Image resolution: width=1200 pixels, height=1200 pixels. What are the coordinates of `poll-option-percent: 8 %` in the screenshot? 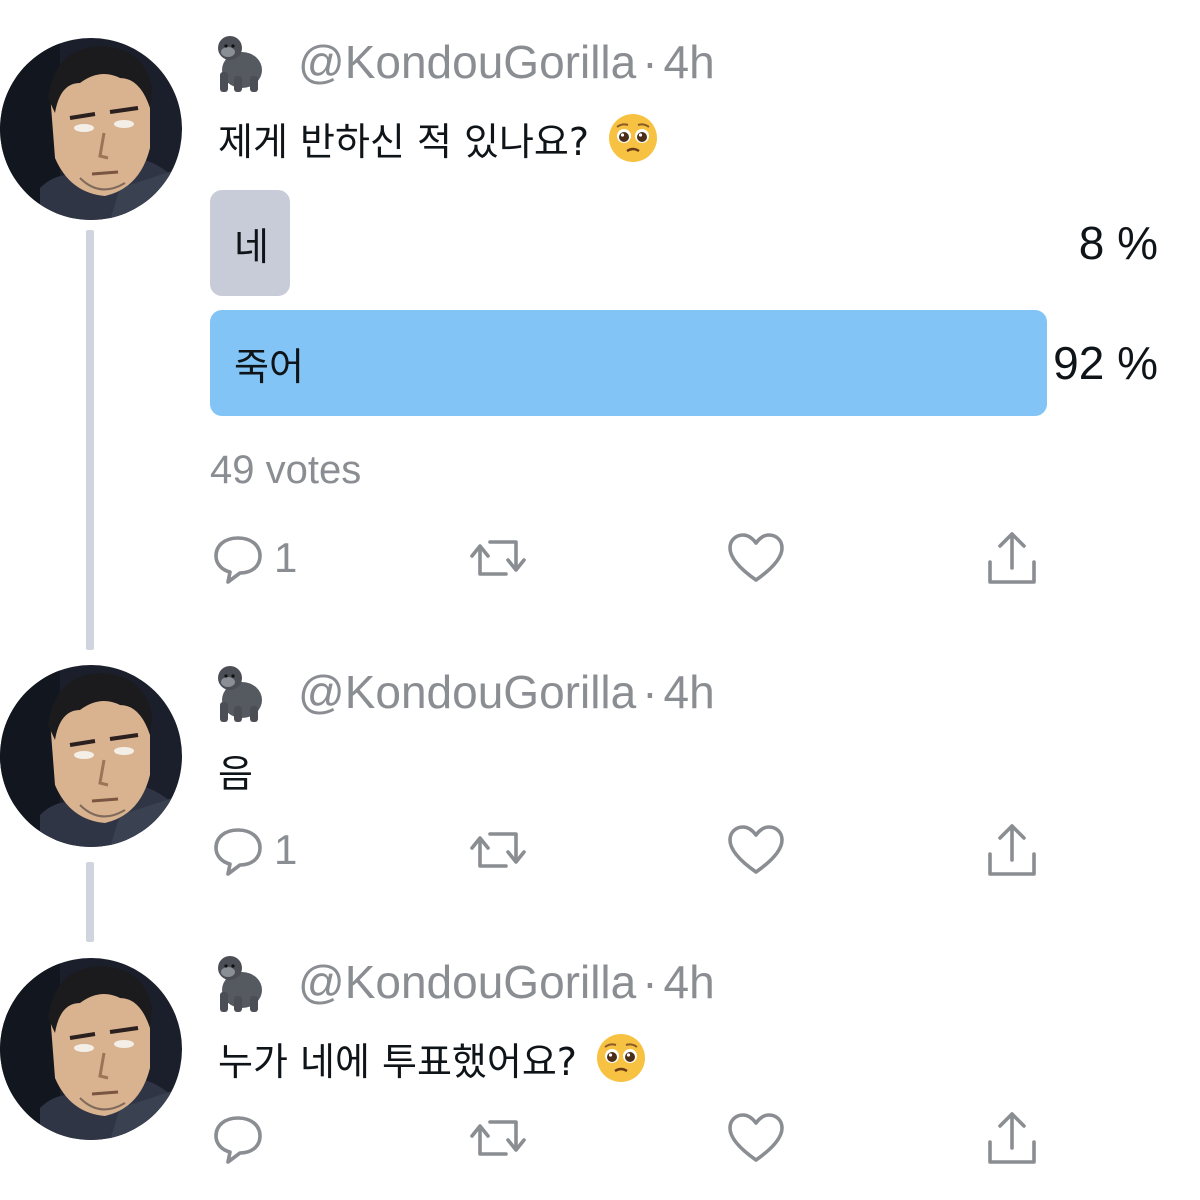 It's located at (1118, 243).